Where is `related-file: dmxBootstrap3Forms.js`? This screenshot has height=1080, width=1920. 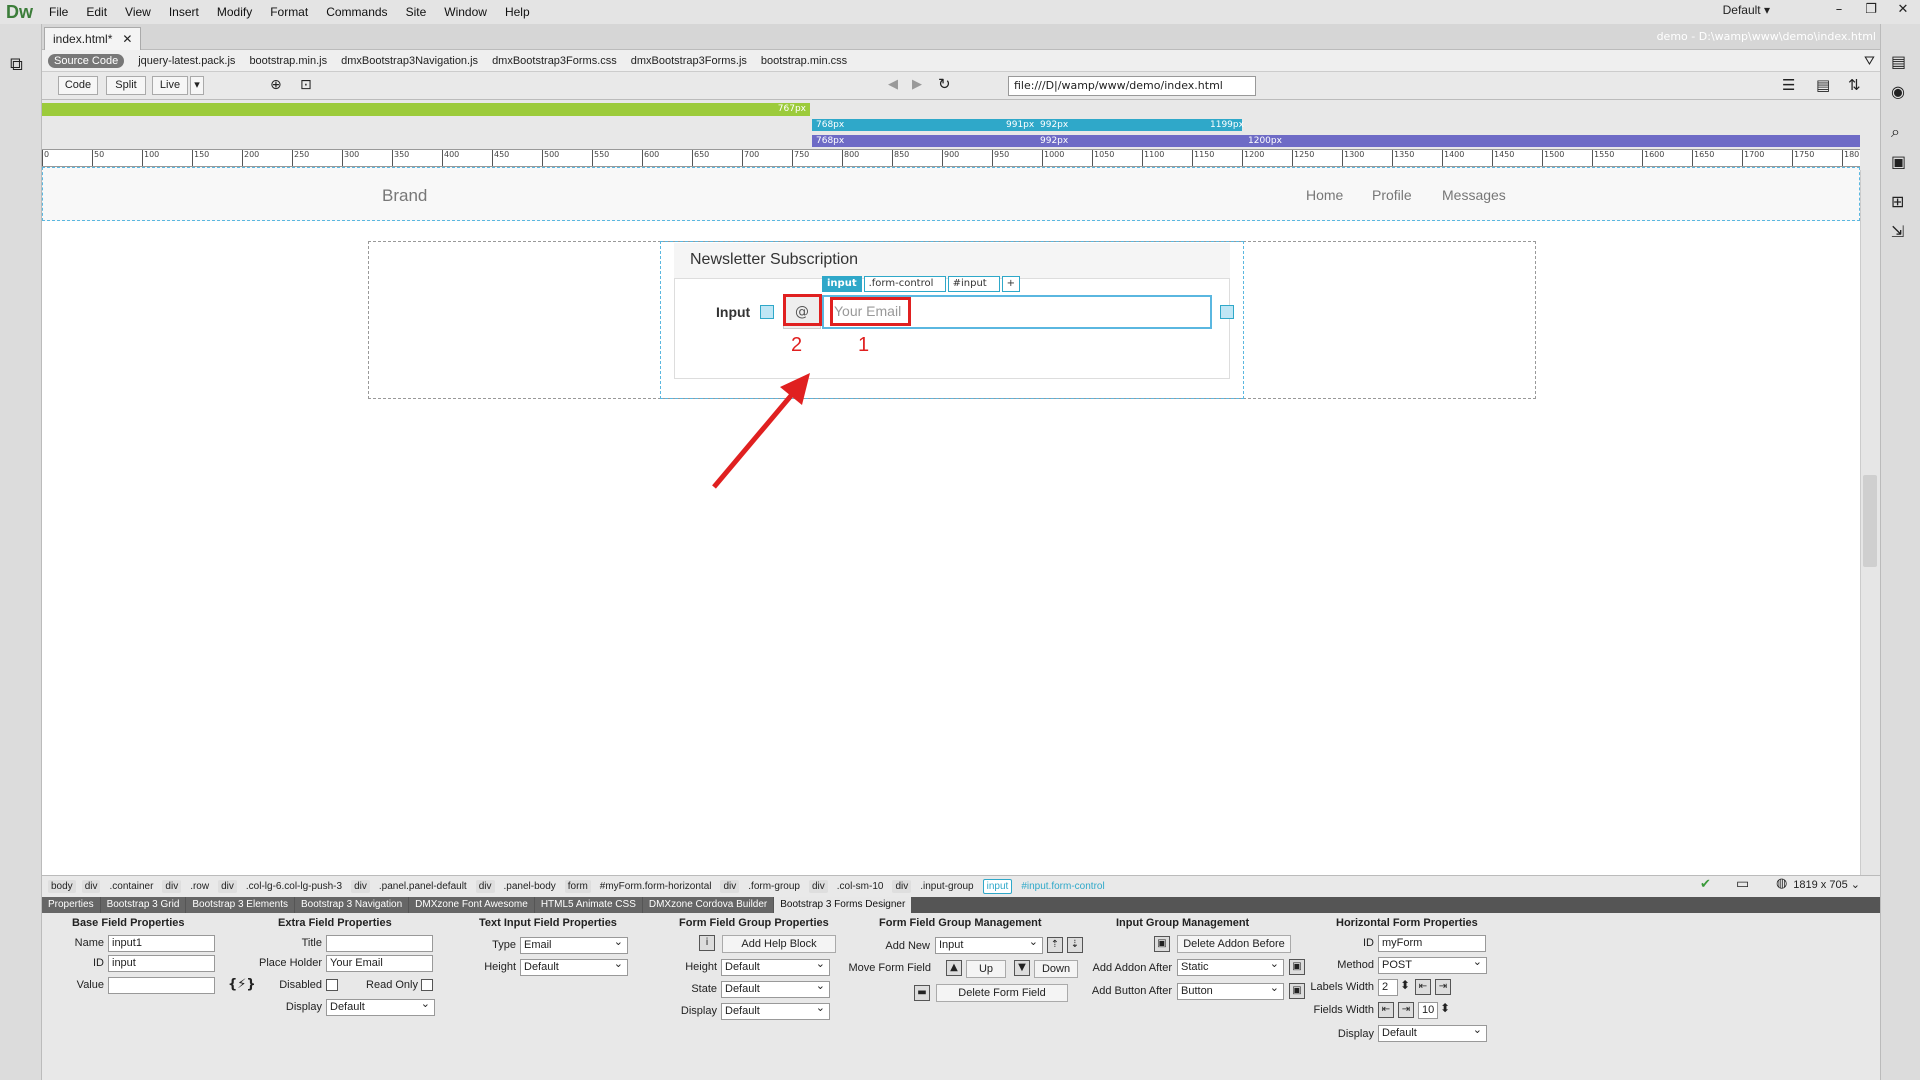
related-file: dmxBootstrap3Forms.js is located at coordinates (689, 61).